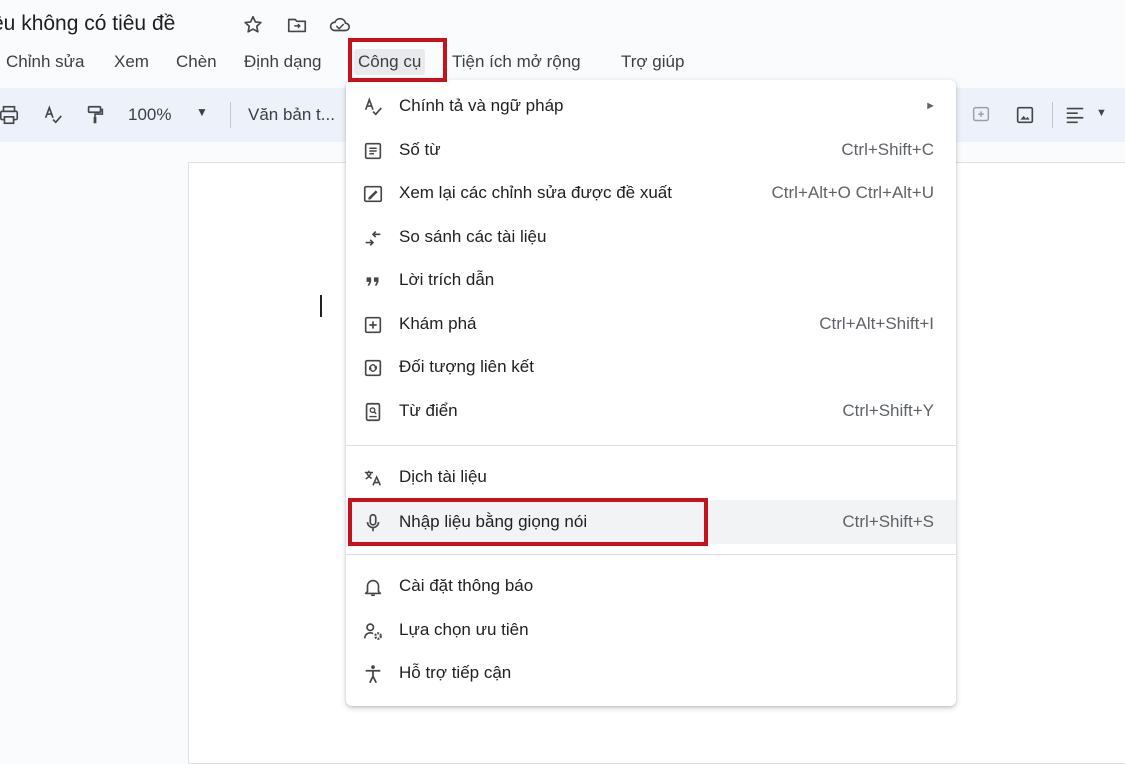 This screenshot has width=1125, height=764. I want to click on menu-item-label: Cài đặt thông báo, so click(466, 585).